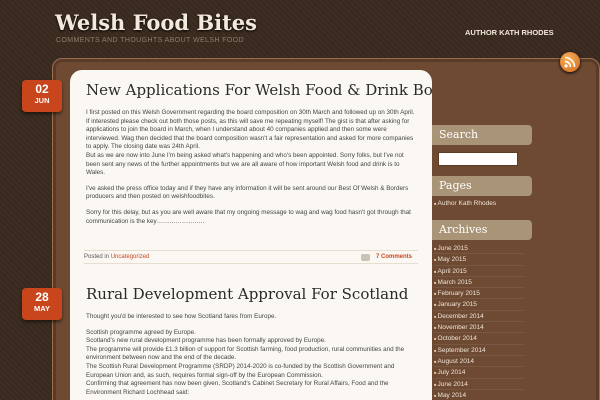 The height and width of the screenshot is (400, 600). I want to click on archive-link: August 2014, so click(479, 362).